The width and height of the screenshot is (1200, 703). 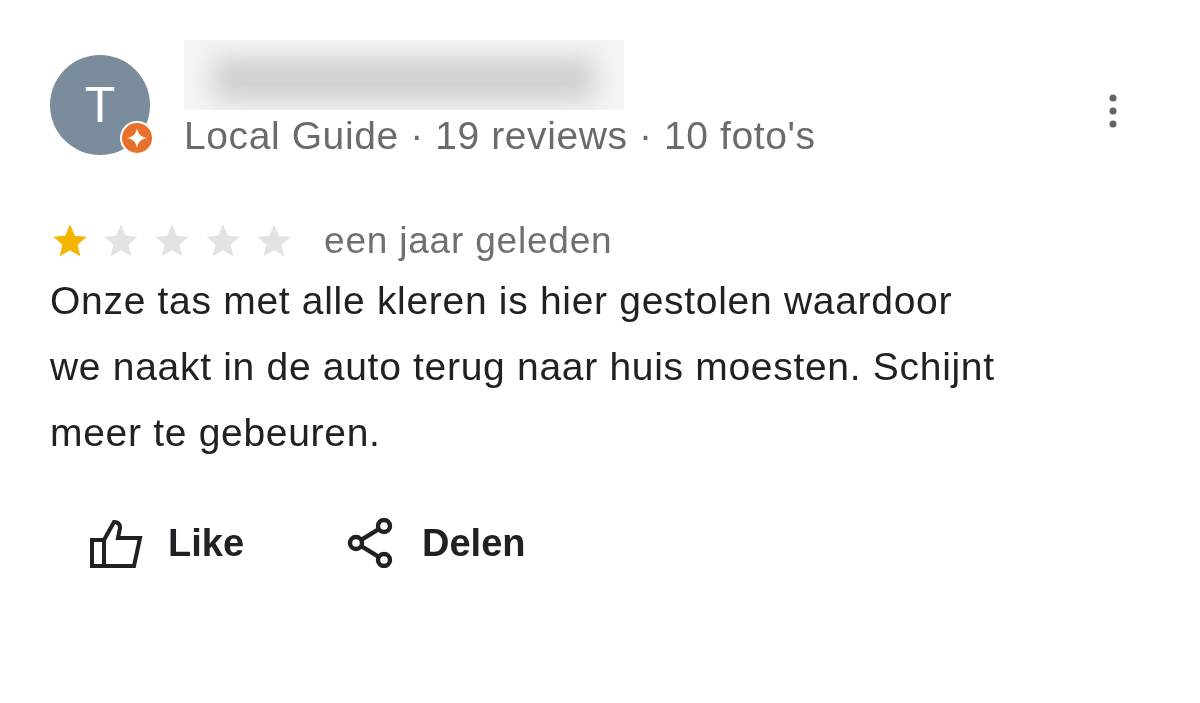 What do you see at coordinates (468, 241) in the screenshot?
I see `review-time: een jaar geleden` at bounding box center [468, 241].